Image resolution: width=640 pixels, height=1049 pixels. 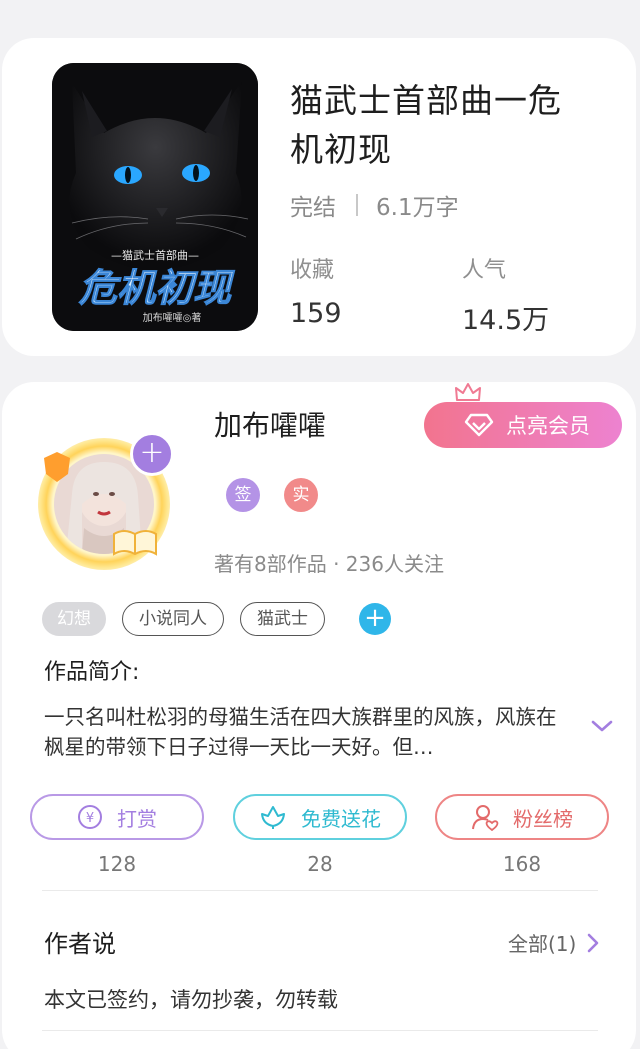 What do you see at coordinates (316, 313) in the screenshot?
I see `favorites-value: 159` at bounding box center [316, 313].